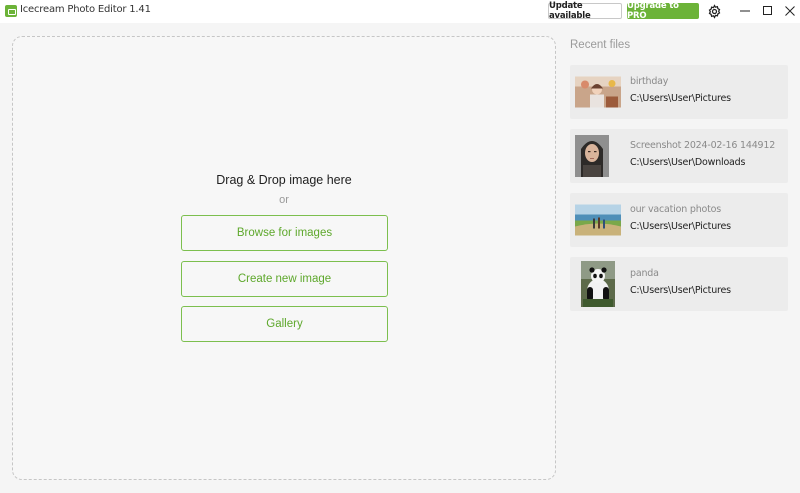  I want to click on recent-file-name: panda, so click(644, 273).